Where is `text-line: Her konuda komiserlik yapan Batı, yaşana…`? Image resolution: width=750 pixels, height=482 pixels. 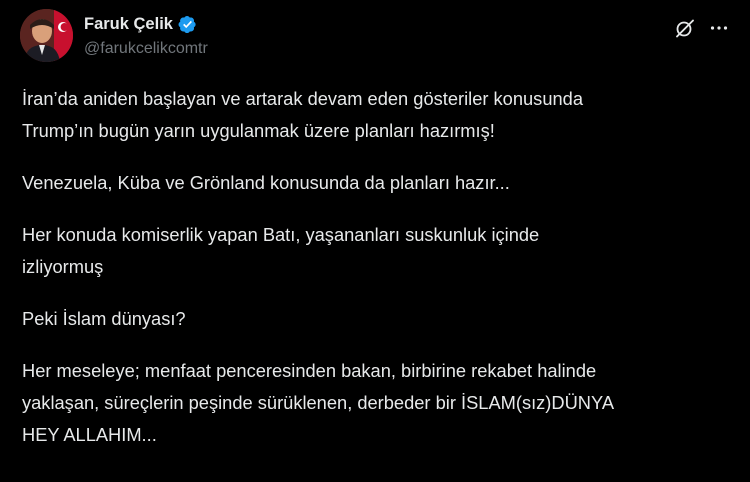
text-line: Her konuda komiserlik yapan Batı, yaşana… is located at coordinates (281, 234).